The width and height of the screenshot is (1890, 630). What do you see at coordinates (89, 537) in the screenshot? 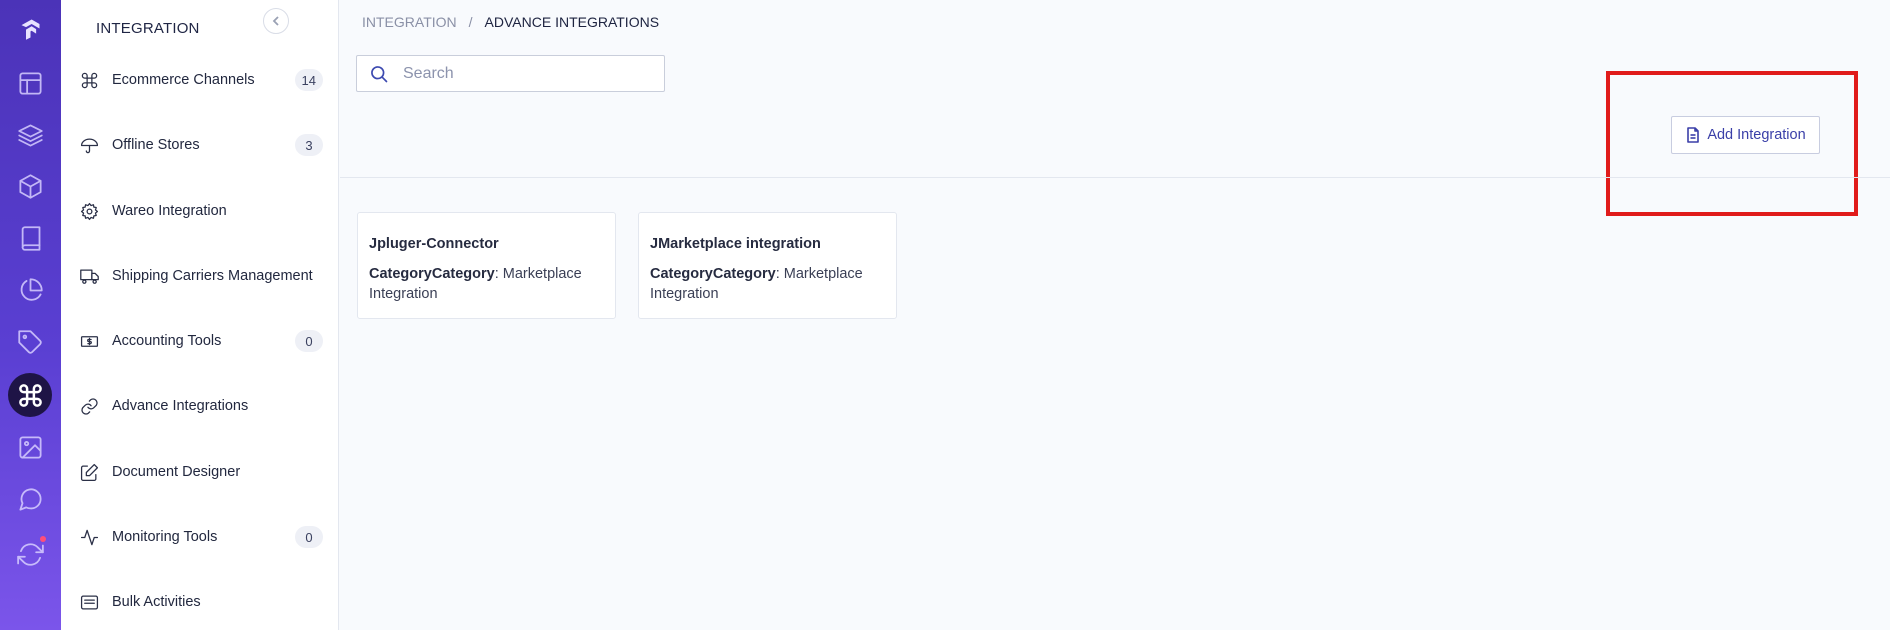
I see `activity-icon` at bounding box center [89, 537].